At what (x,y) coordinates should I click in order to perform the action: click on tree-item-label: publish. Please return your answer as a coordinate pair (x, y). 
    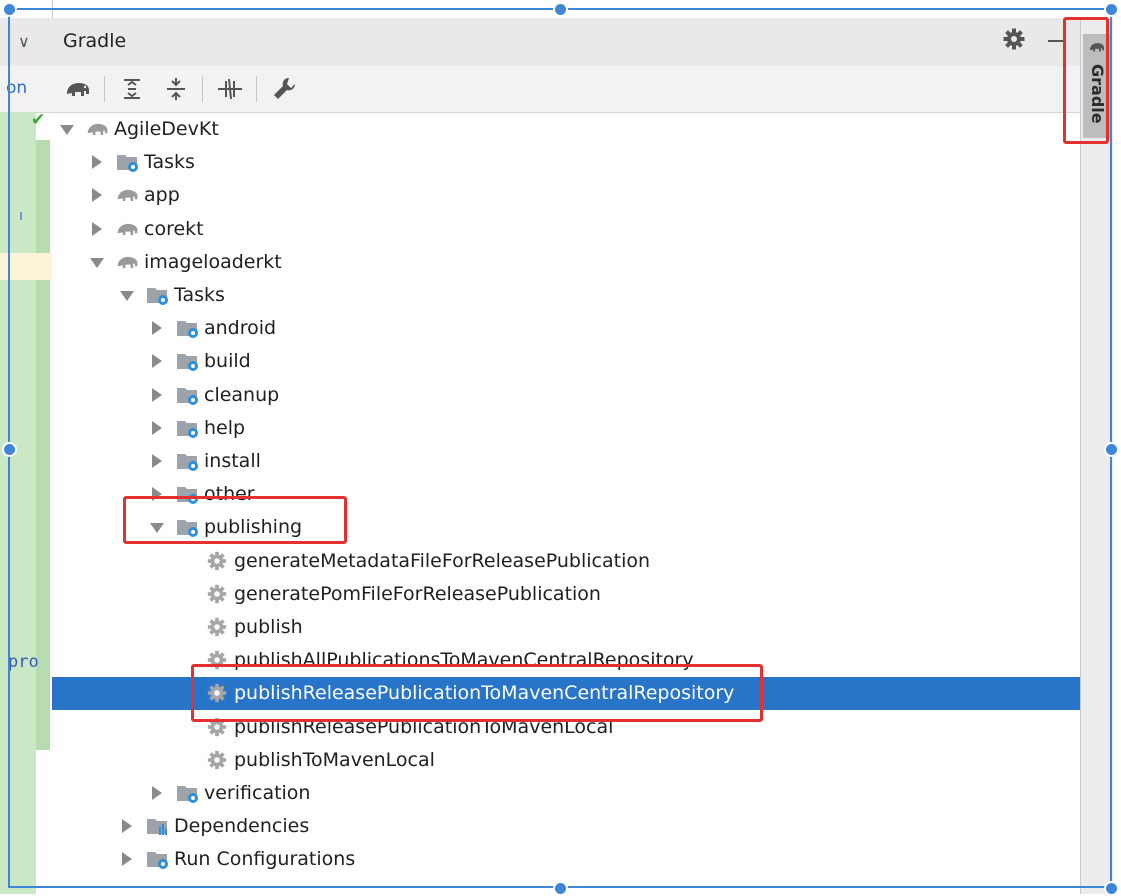
    Looking at the image, I should click on (268, 627).